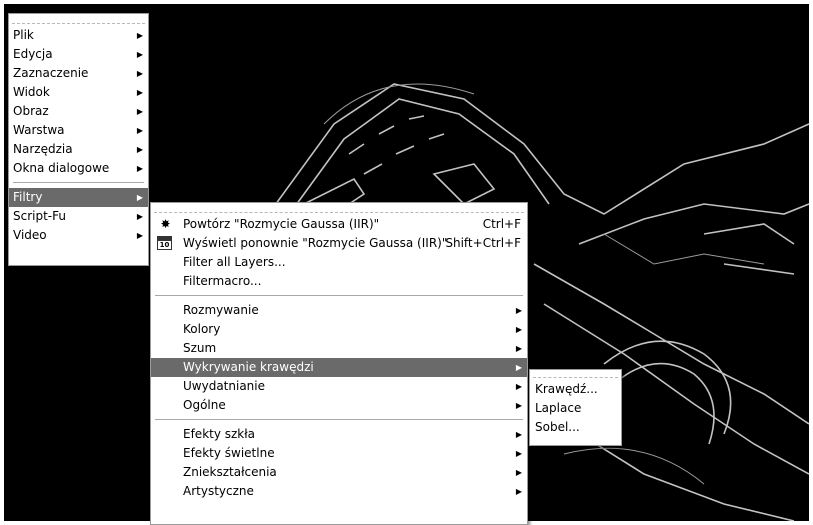 This screenshot has height=525, width=813. What do you see at coordinates (339, 434) in the screenshot?
I see `filter-category-efekty-szkla: Efekty szkła ▶` at bounding box center [339, 434].